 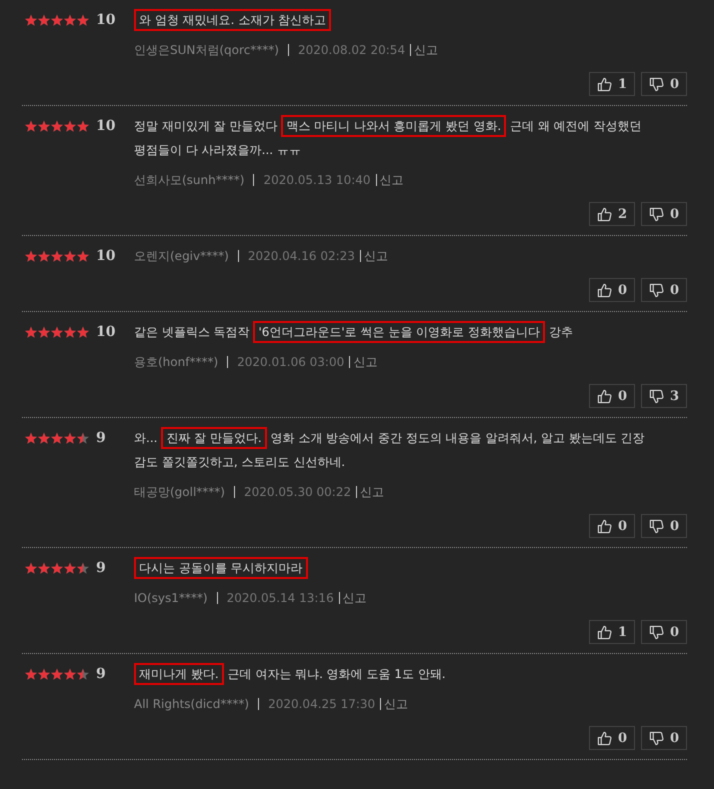 I want to click on review-date: 2020.04.16 02:23, so click(x=301, y=256).